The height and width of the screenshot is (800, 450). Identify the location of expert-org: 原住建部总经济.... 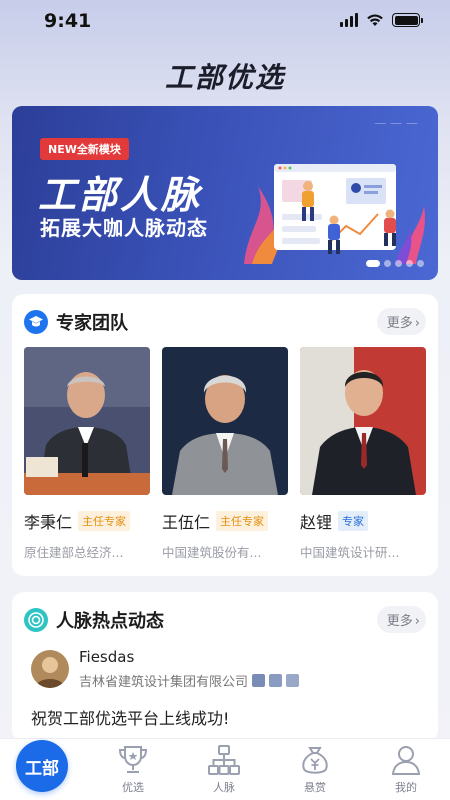
(74, 552).